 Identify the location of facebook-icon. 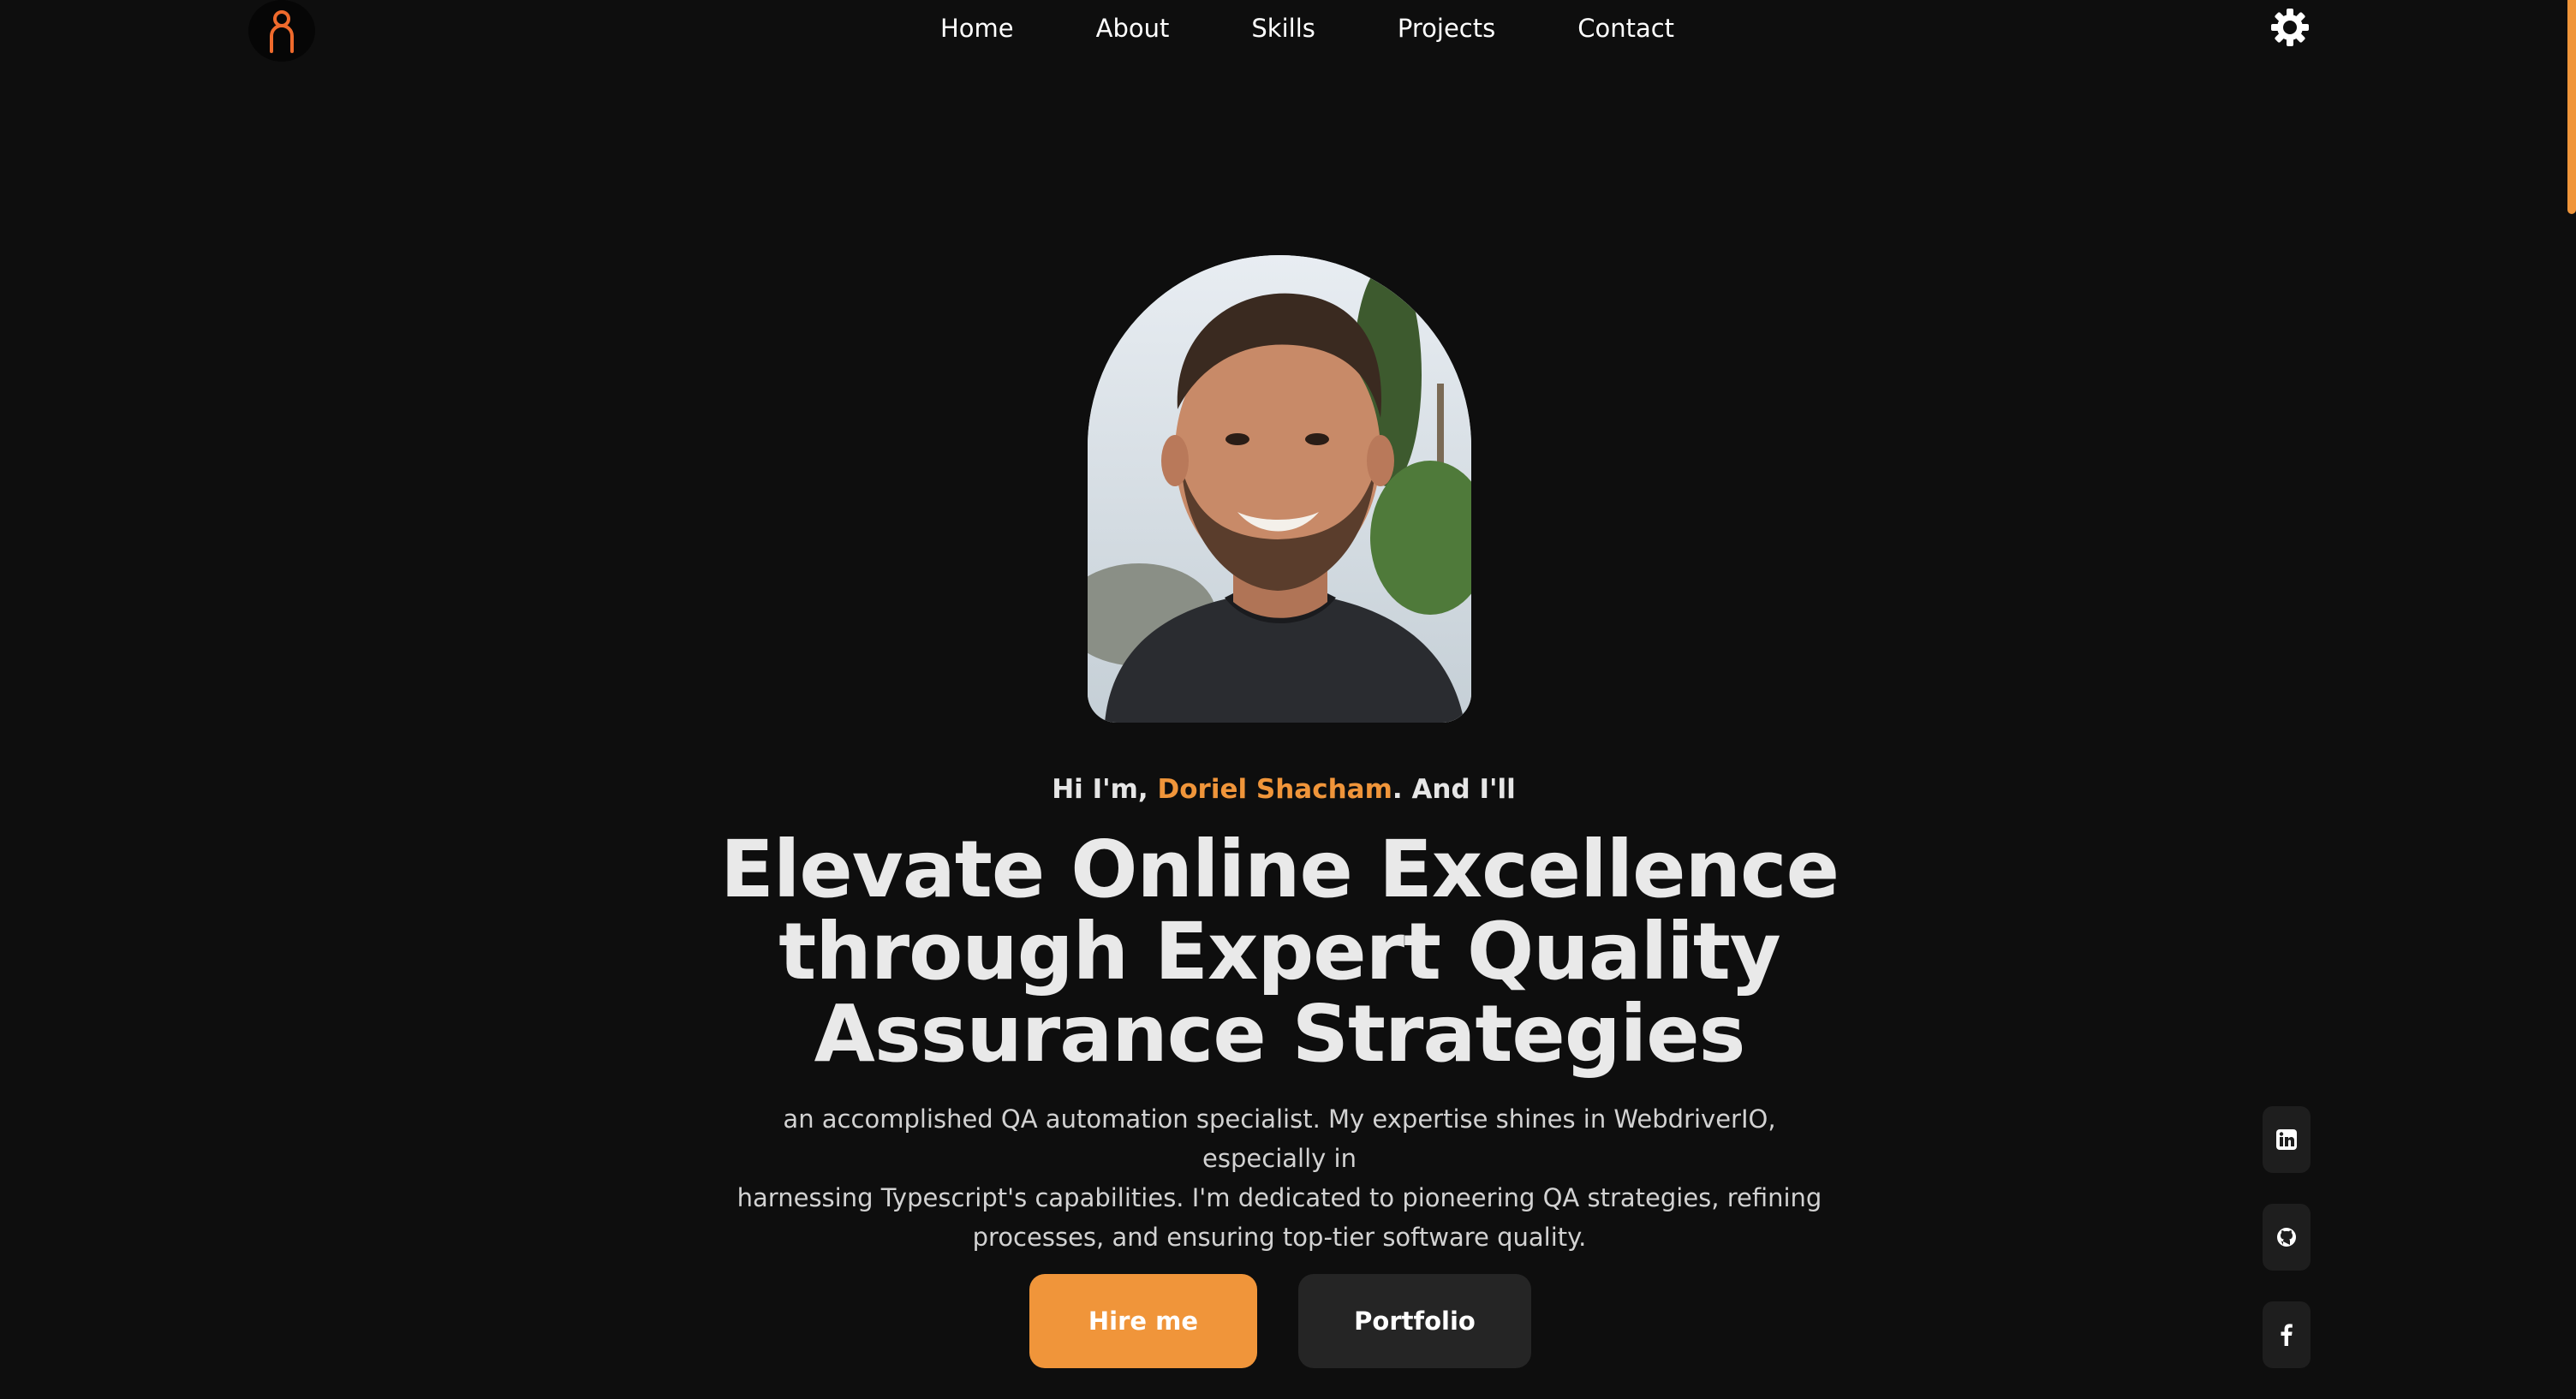
(2287, 1335).